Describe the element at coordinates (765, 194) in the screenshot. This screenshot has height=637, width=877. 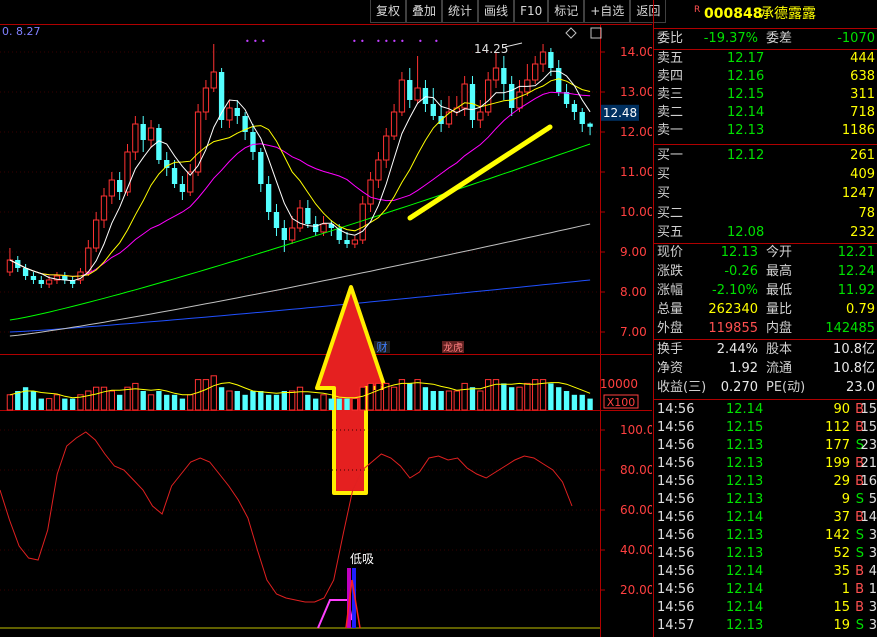
I see `bid-row-3: 买 1247` at that location.